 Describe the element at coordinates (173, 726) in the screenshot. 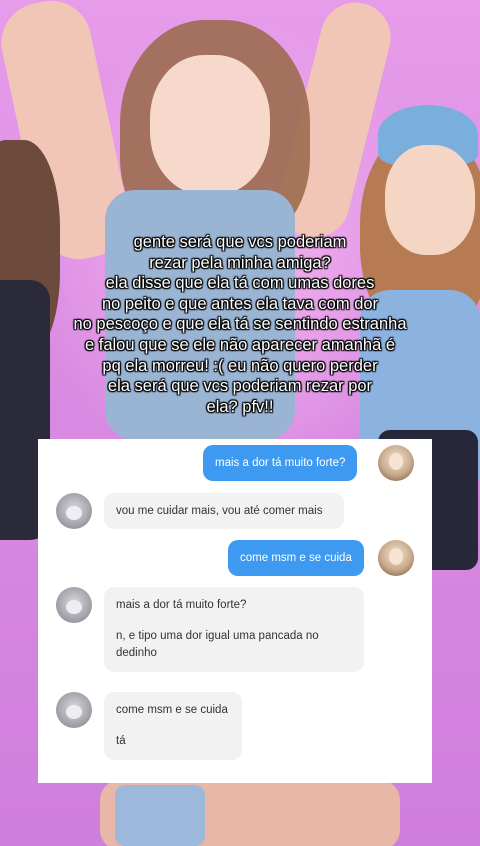

I see `incoming-message: come msm e se cuida tá` at that location.